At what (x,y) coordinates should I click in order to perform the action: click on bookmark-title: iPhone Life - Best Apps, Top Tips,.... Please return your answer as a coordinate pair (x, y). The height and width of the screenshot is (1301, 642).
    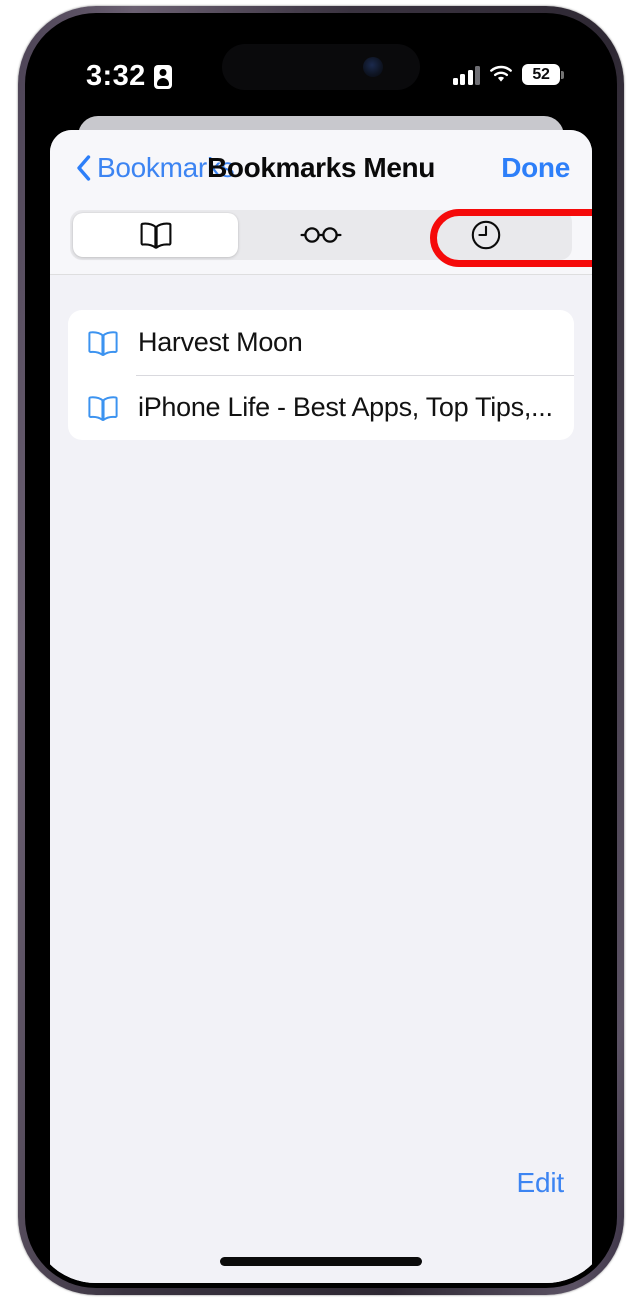
    Looking at the image, I should click on (345, 407).